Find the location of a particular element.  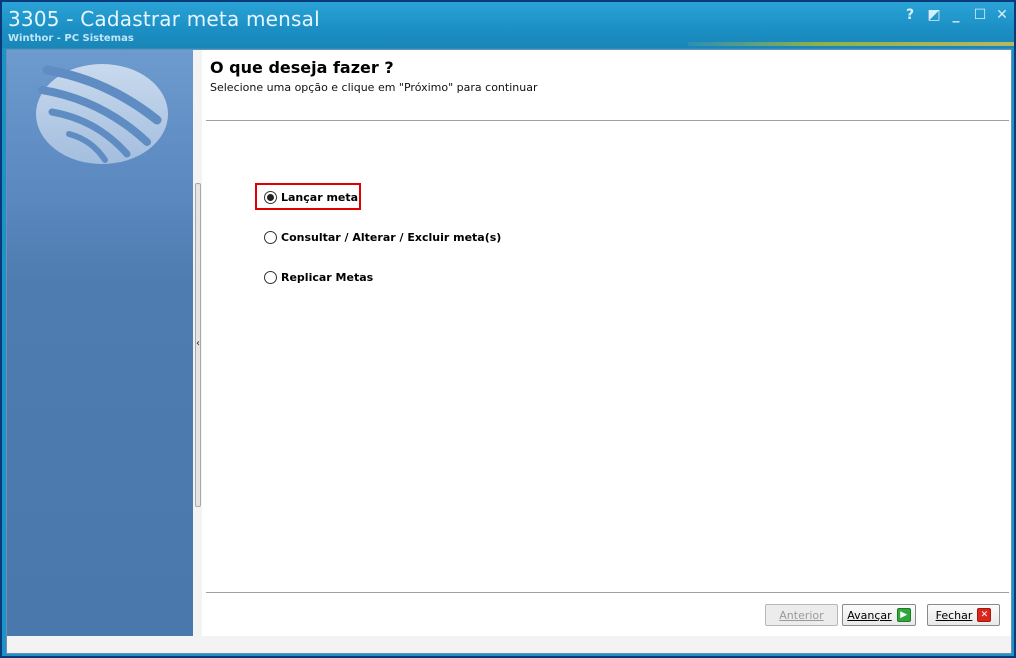

back-button: Anterior is located at coordinates (801, 615).